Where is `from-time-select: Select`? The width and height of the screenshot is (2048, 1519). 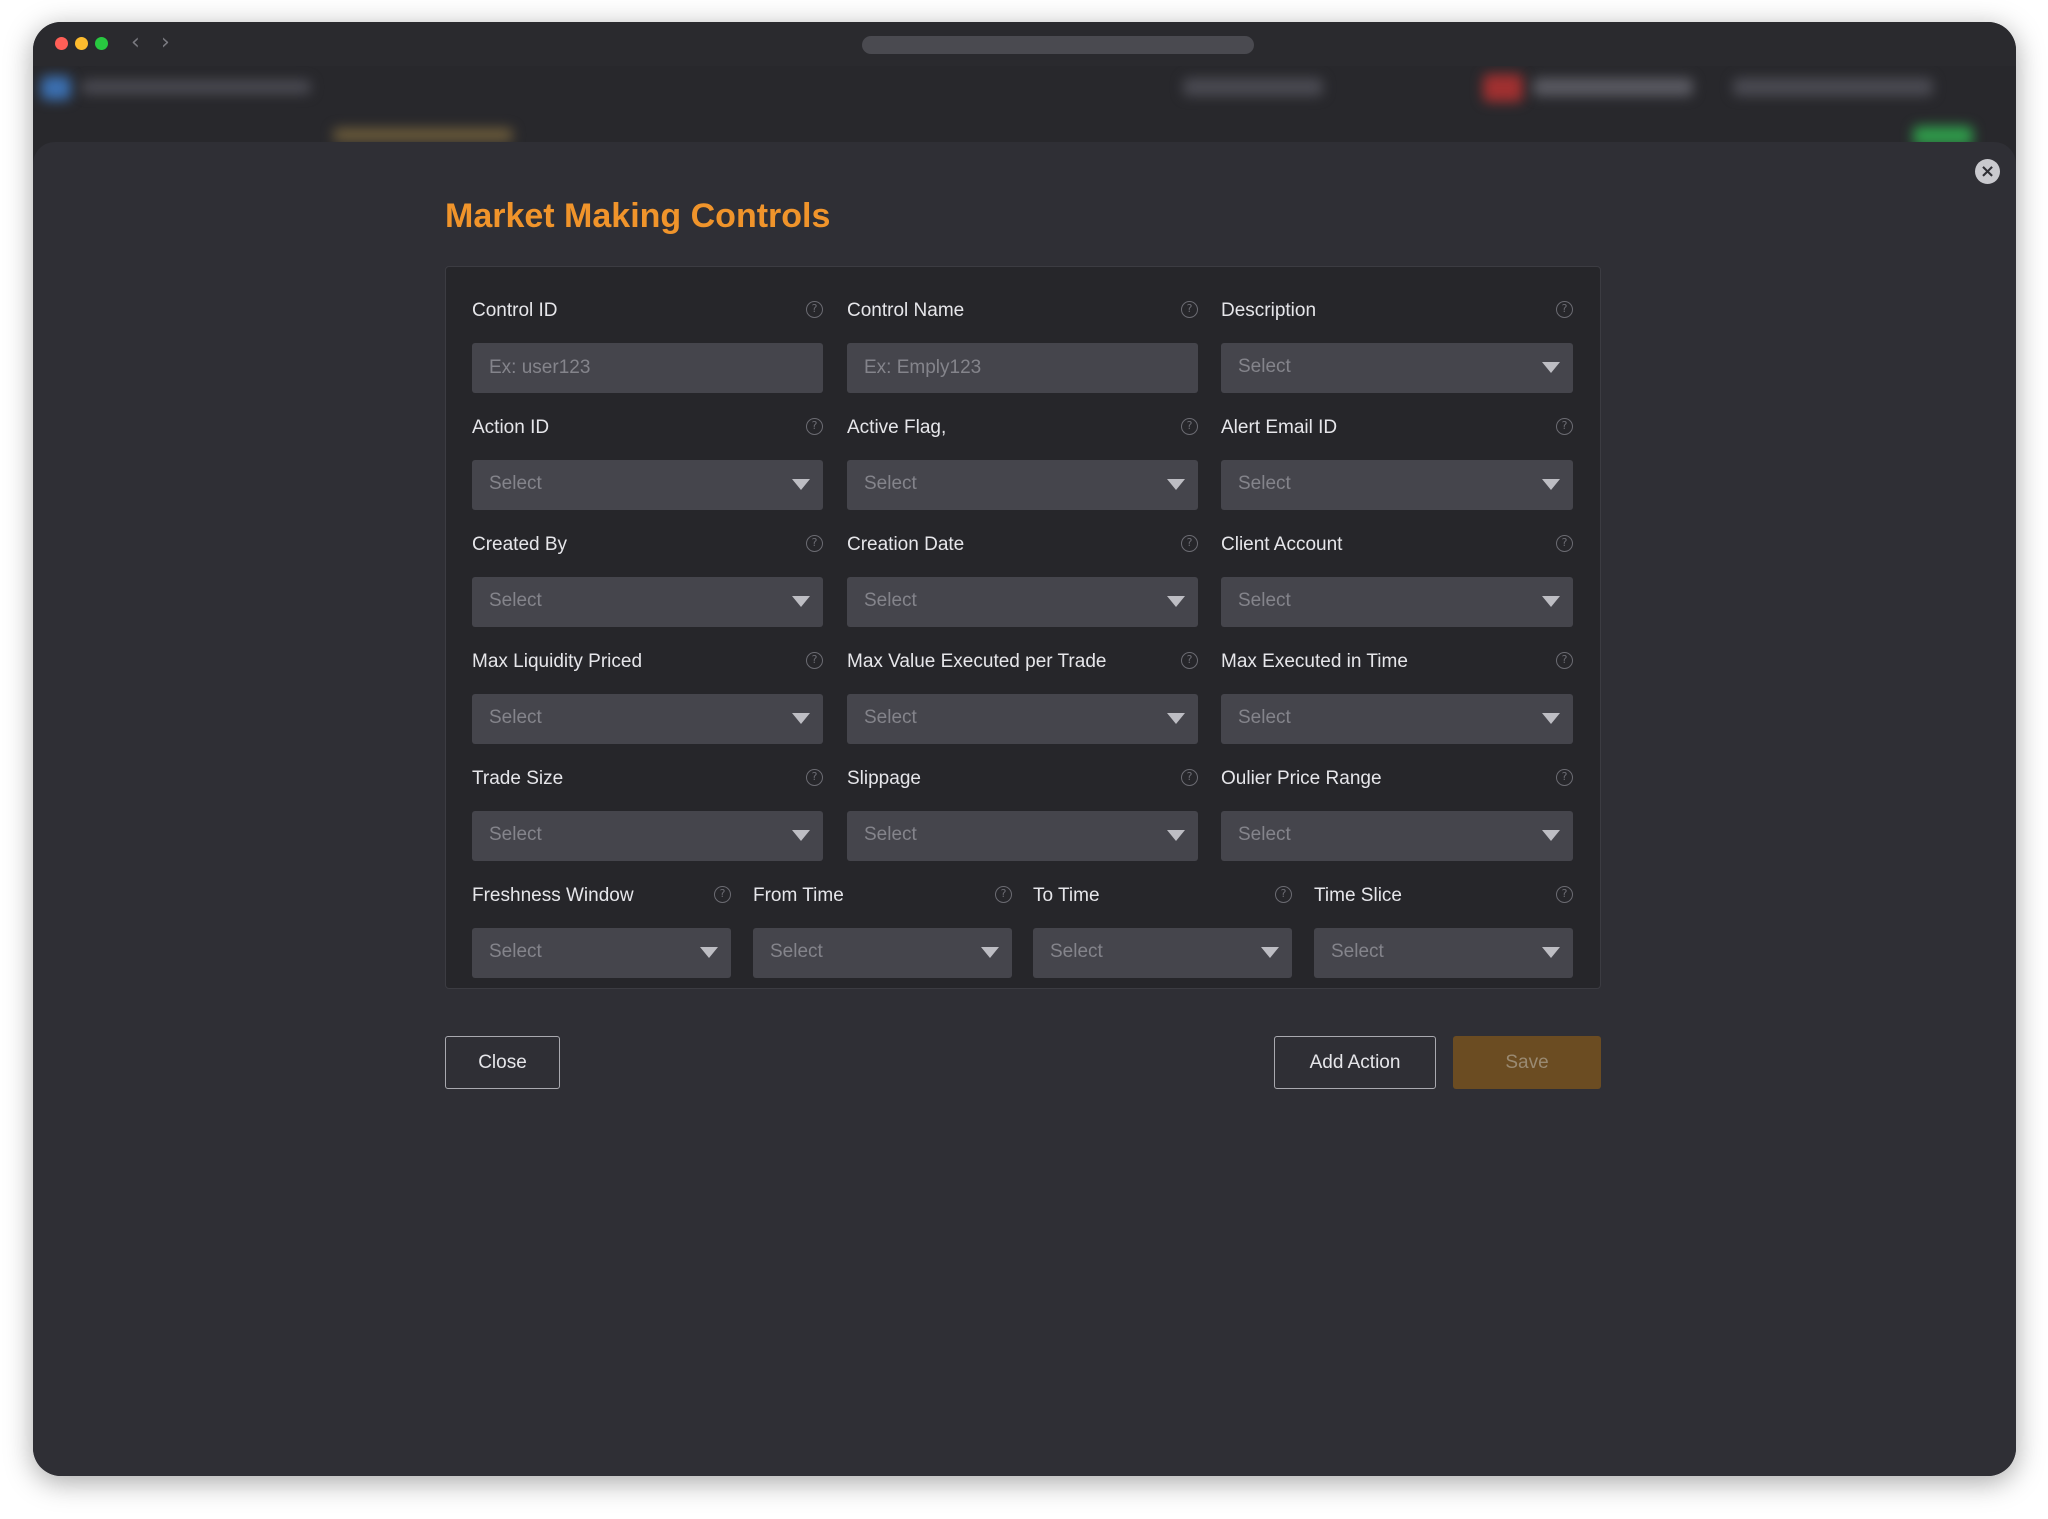 from-time-select: Select is located at coordinates (882, 953).